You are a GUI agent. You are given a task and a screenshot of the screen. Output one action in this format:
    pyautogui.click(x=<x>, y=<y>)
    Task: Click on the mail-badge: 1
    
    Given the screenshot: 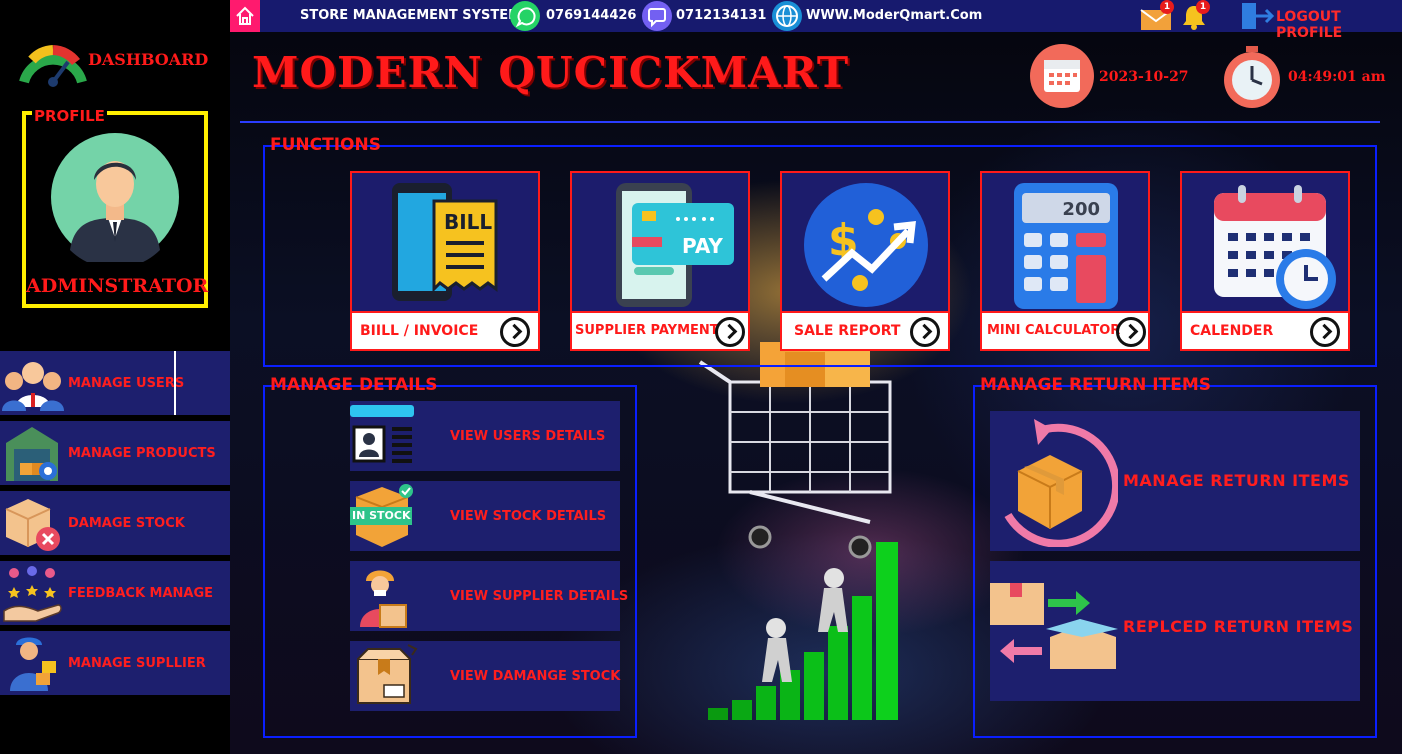 What is the action you would take?
    pyautogui.click(x=1167, y=7)
    